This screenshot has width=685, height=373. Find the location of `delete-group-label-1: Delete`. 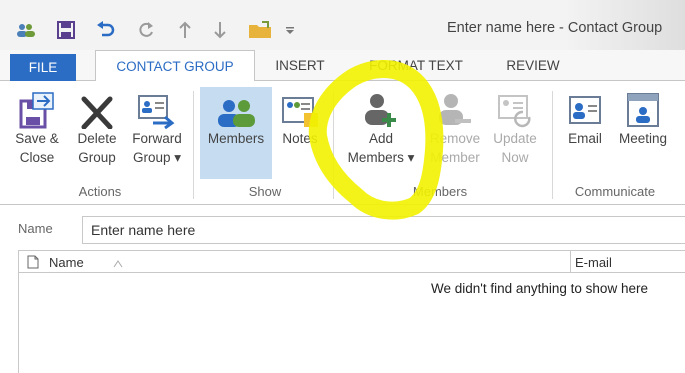

delete-group-label-1: Delete is located at coordinates (97, 138).